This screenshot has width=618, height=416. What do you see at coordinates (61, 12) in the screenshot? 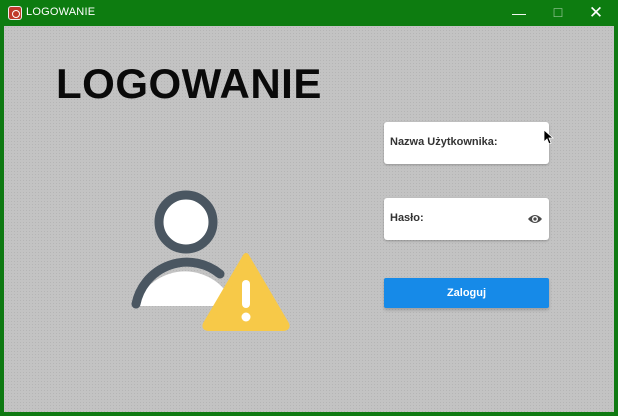
I see `window-title: LOGOWANIE` at bounding box center [61, 12].